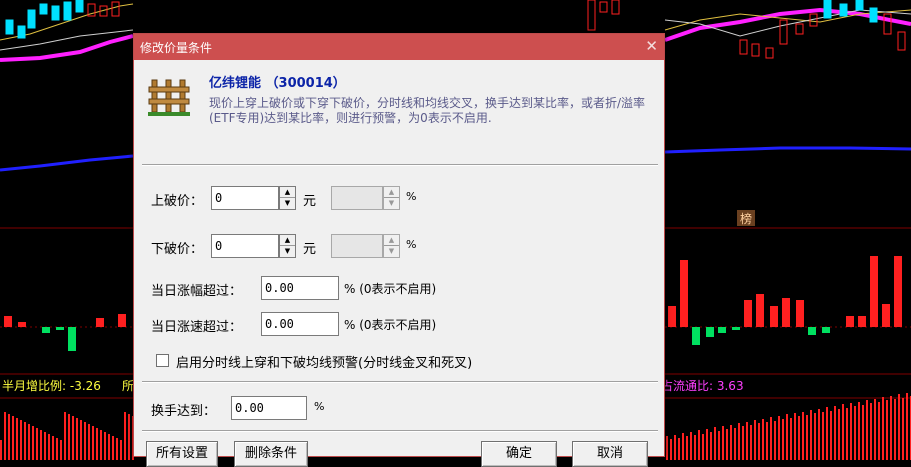  Describe the element at coordinates (277, 83) in the screenshot. I see `stock-name: 亿纬锂能 （300014）` at that location.